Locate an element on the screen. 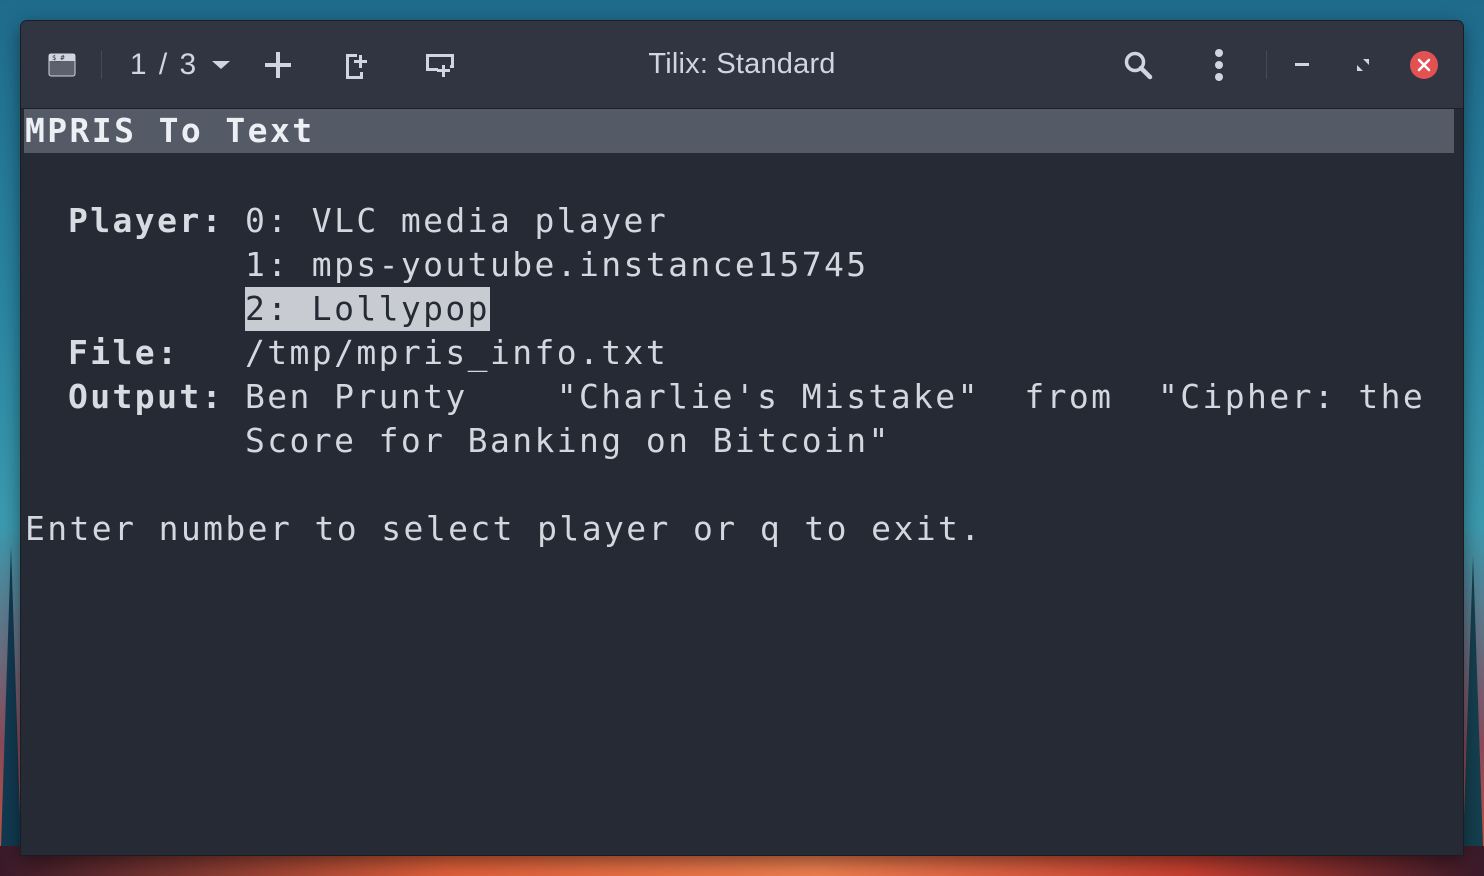  chevron-down-icon is located at coordinates (221, 64).